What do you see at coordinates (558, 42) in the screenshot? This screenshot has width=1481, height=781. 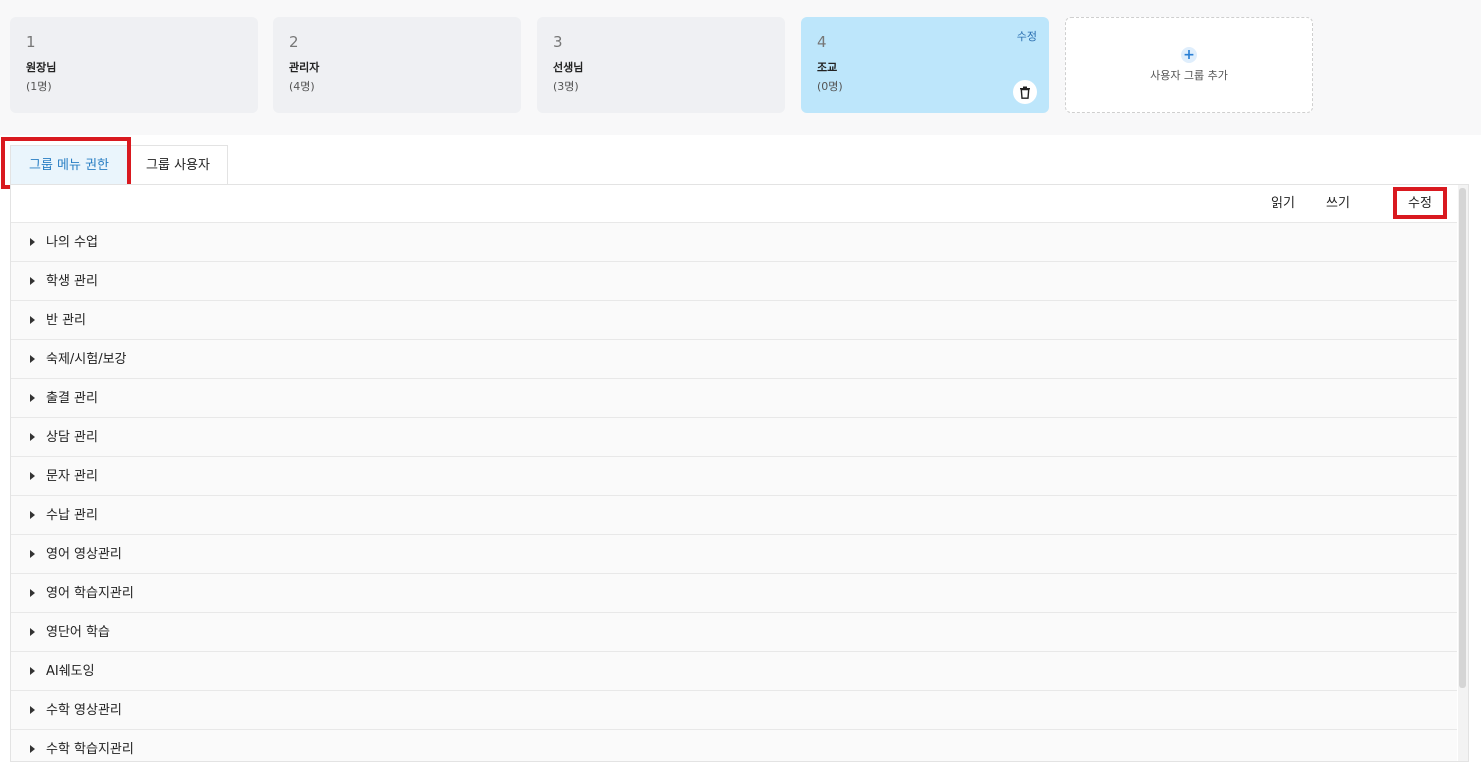 I see `group-number: 3` at bounding box center [558, 42].